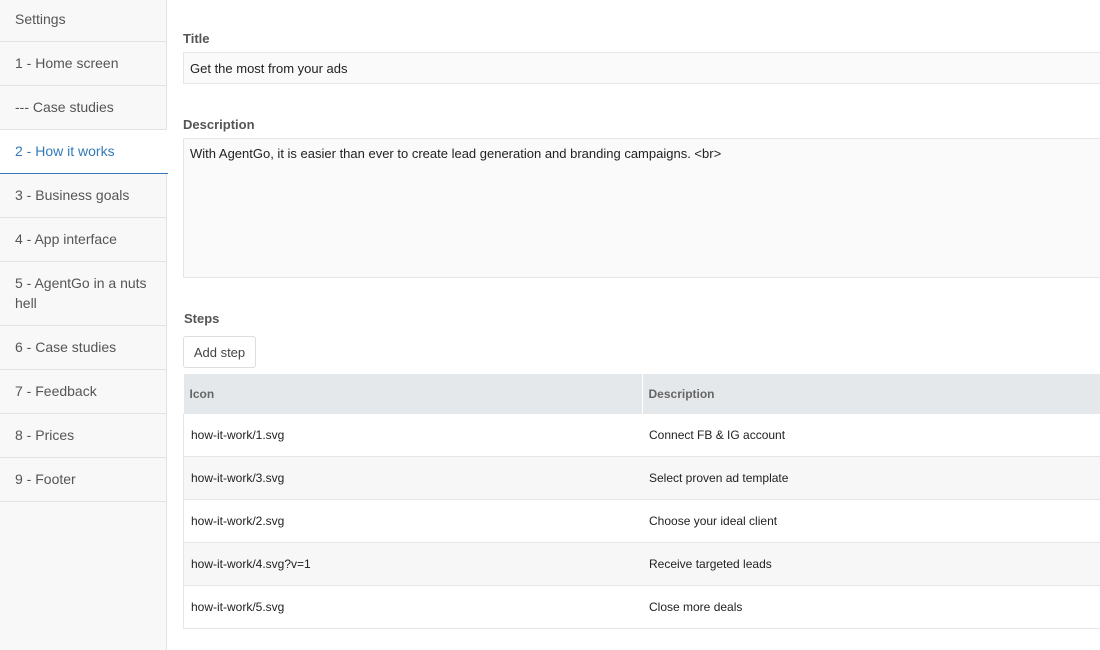 This screenshot has height=650, width=1100. I want to click on cell-description: Choose your ideal client, so click(871, 521).